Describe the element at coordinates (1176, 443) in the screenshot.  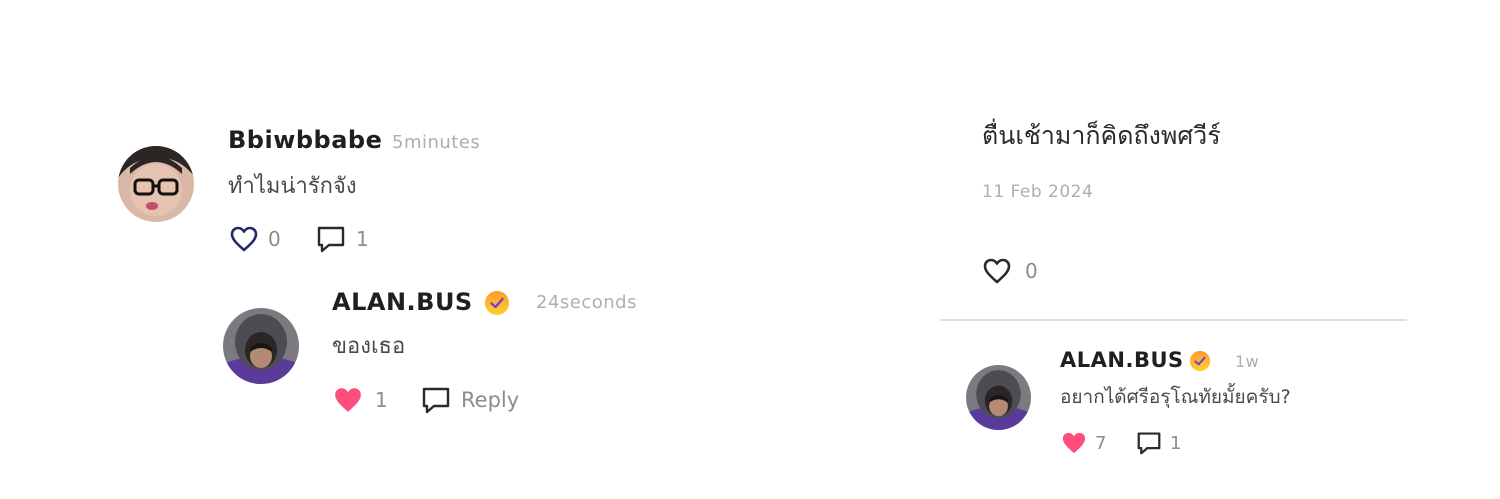
I see `post-comment-reply-count: 1` at that location.